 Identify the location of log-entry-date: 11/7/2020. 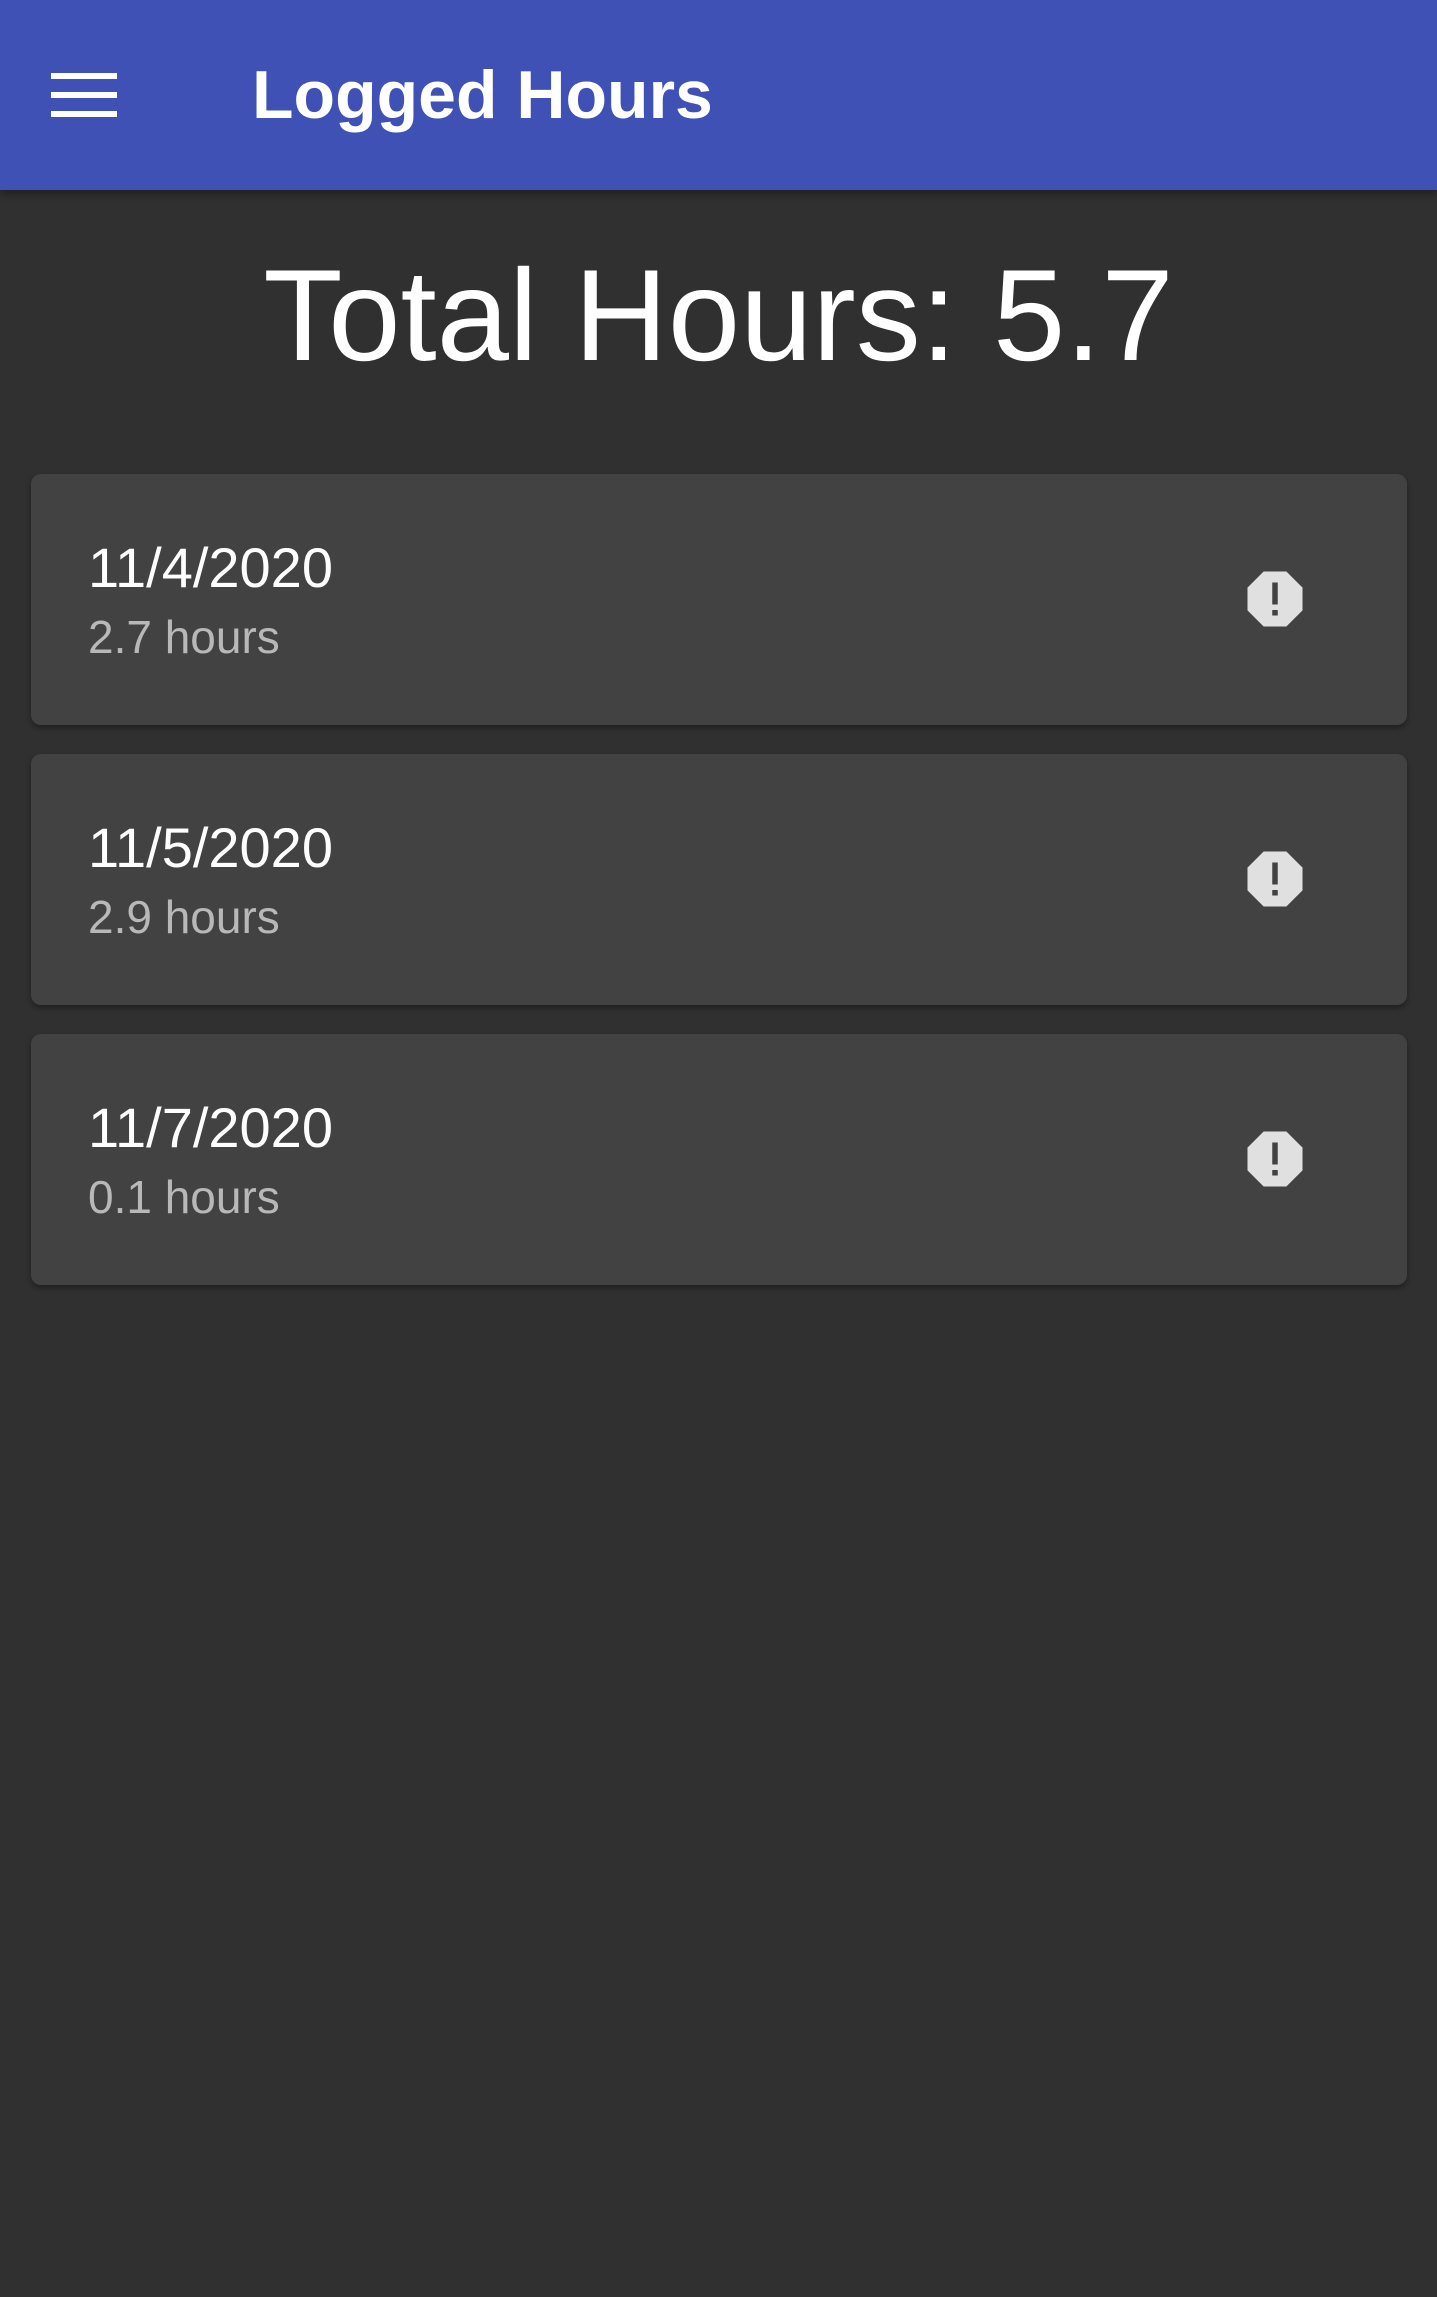
(210, 1127).